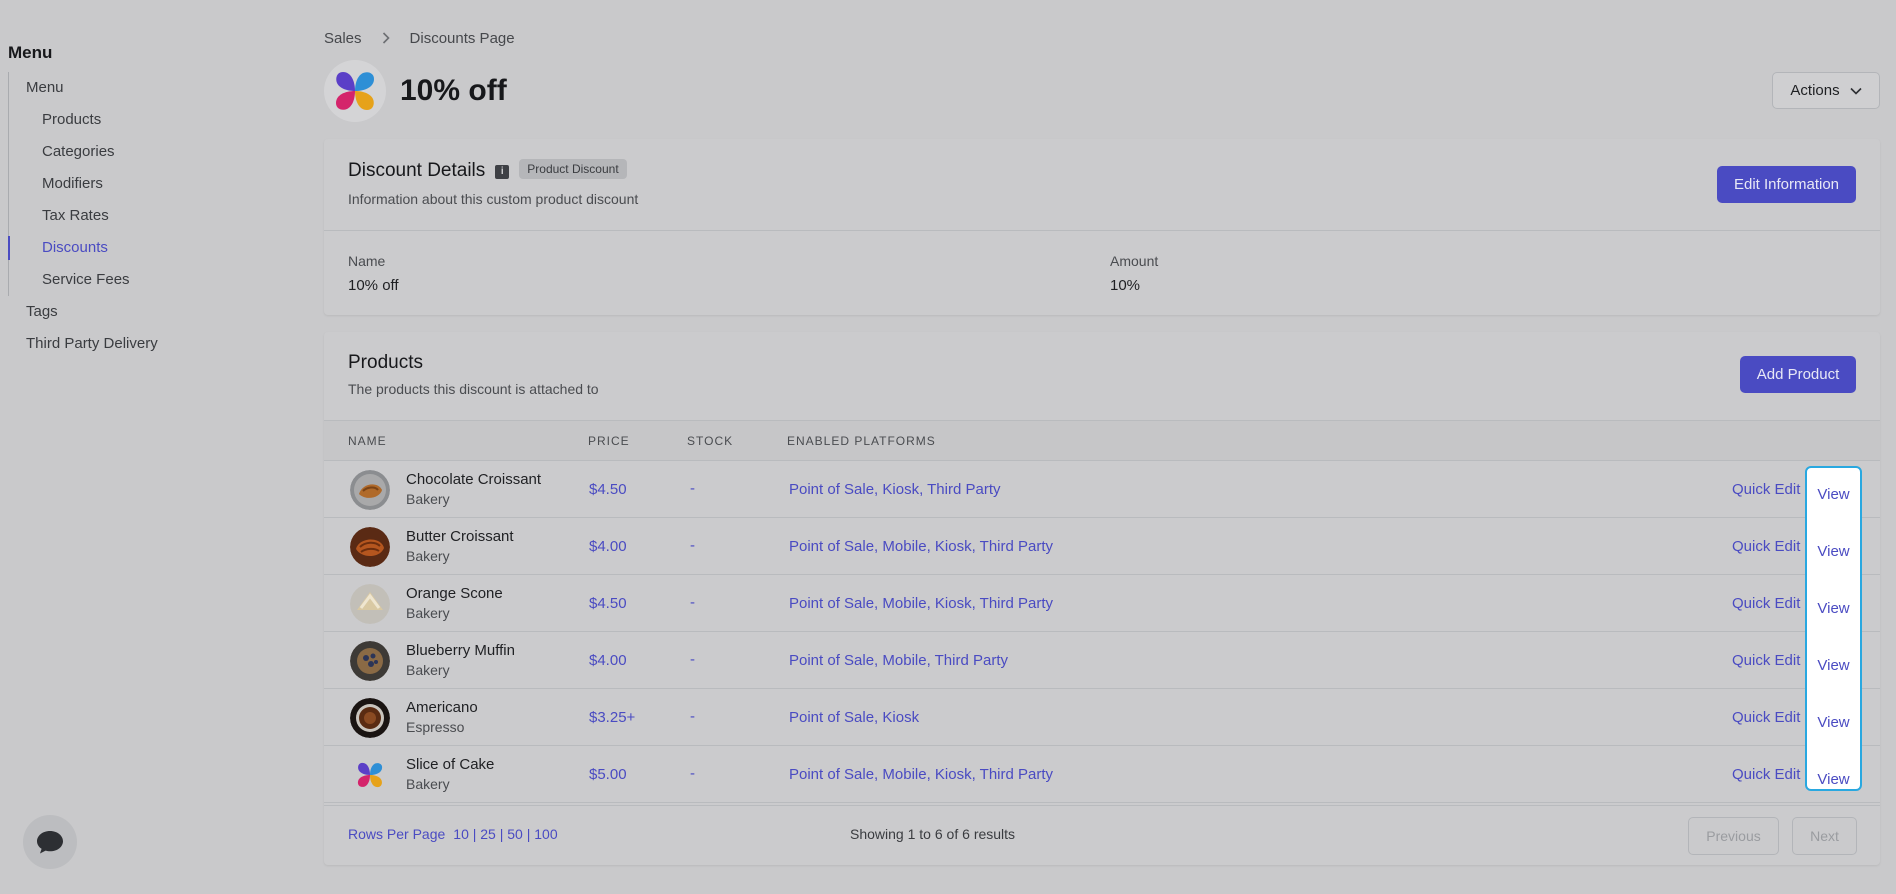  What do you see at coordinates (158, 88) in the screenshot?
I see `sidebar-item-menu: Menu` at bounding box center [158, 88].